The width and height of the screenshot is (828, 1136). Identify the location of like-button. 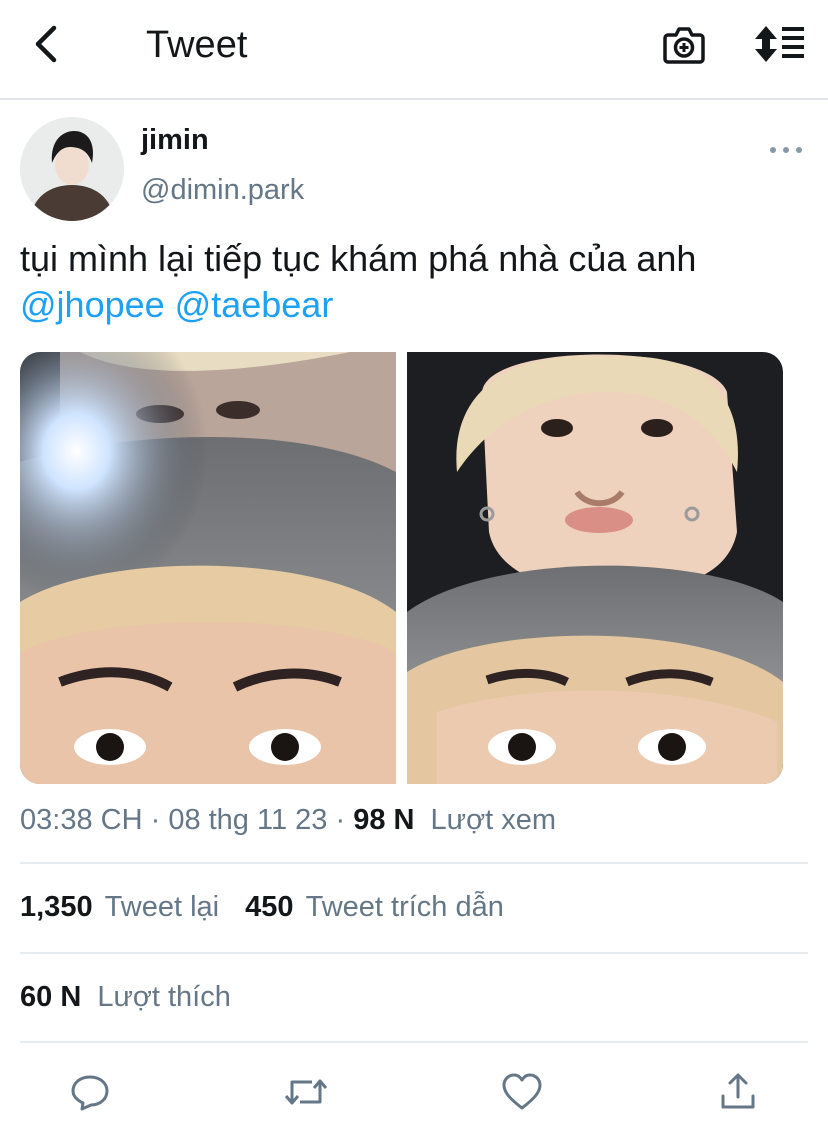
(522, 1092).